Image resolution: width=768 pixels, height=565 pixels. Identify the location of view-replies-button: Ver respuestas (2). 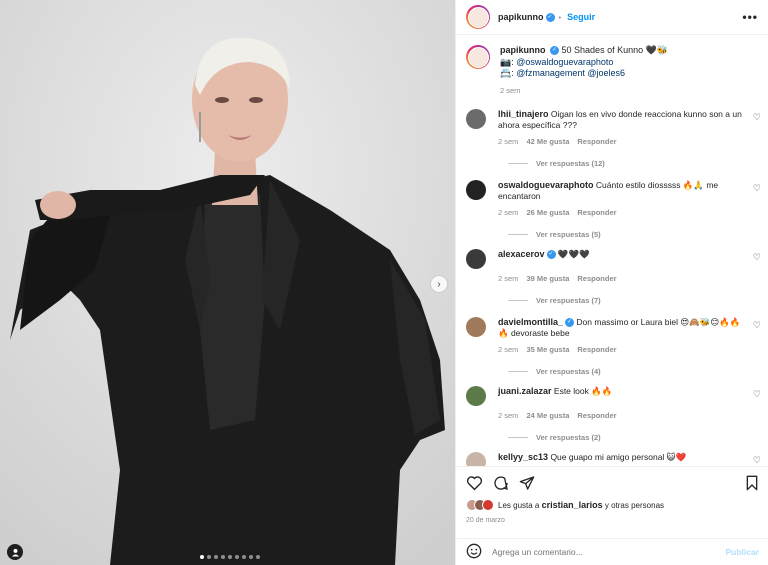
(633, 437).